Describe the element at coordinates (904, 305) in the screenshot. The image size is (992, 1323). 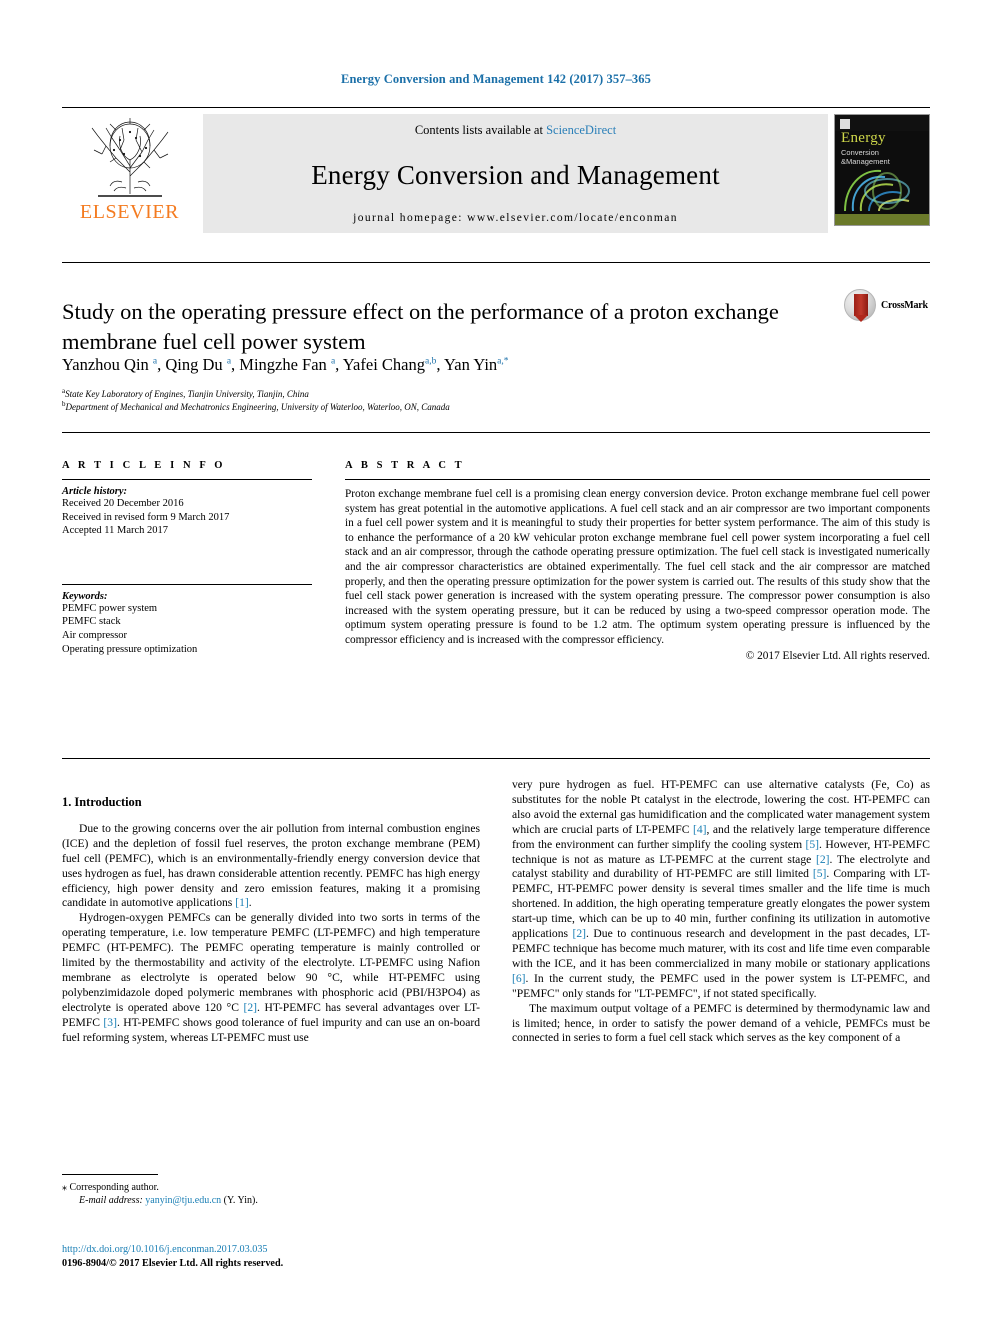
I see `crossmark-label: CrossMark` at that location.